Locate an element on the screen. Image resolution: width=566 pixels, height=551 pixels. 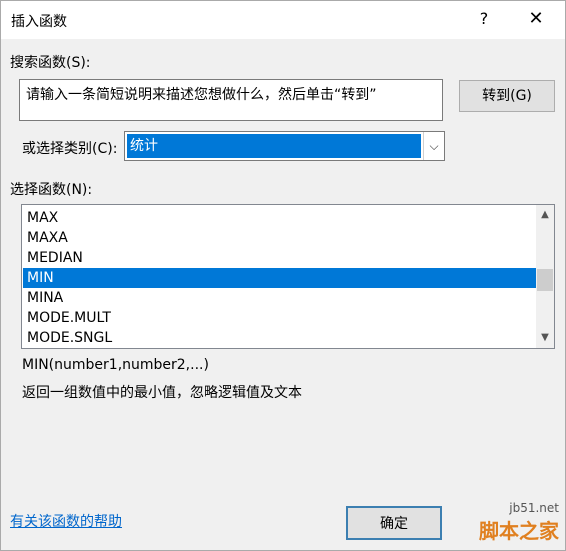
chevron-down-icon: ⌵ is located at coordinates (433, 146).